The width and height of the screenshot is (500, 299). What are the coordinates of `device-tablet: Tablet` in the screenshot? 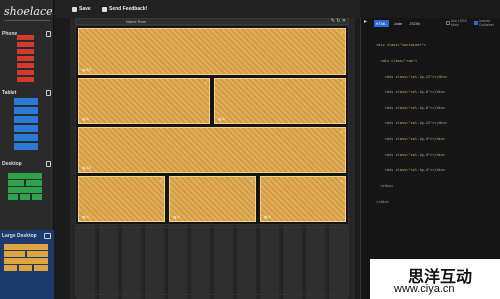 It's located at (27, 121).